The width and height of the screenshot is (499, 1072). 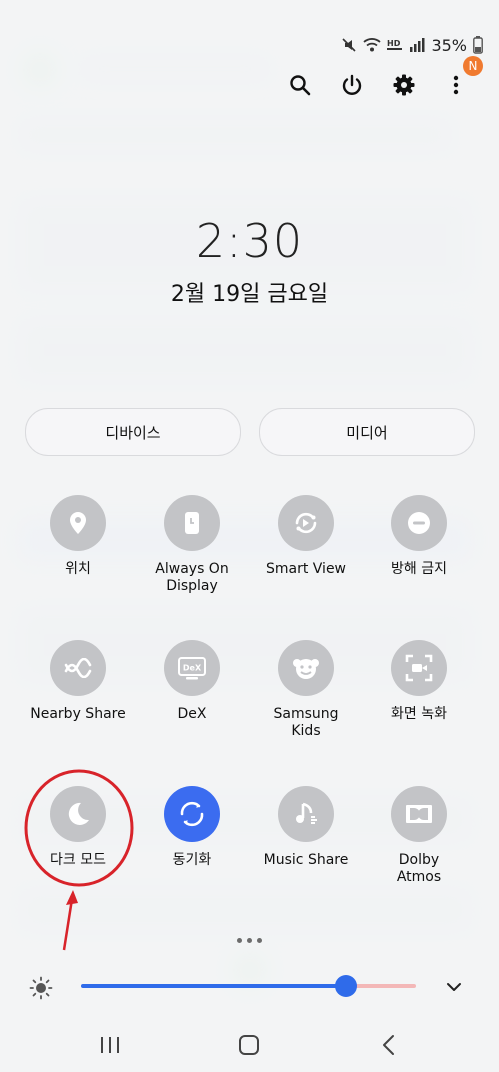 What do you see at coordinates (463, 77) in the screenshot?
I see `more-options-button: N` at bounding box center [463, 77].